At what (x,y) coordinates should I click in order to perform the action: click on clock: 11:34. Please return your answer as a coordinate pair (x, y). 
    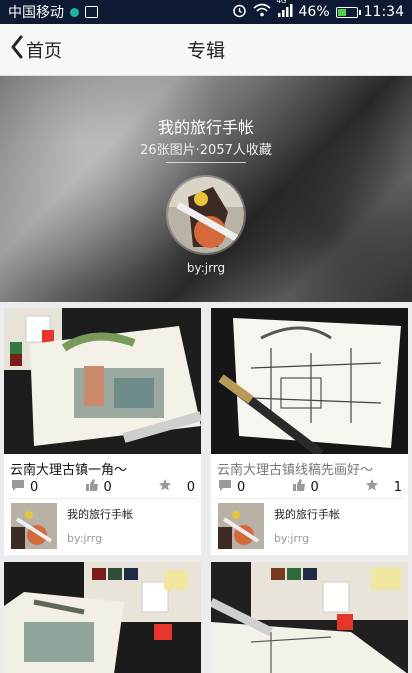
    Looking at the image, I should click on (383, 12).